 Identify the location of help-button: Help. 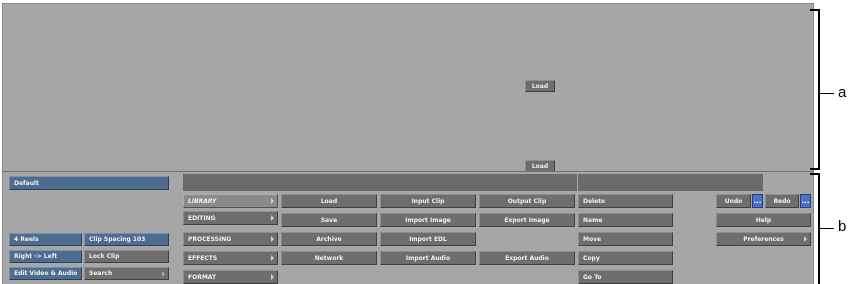
(763, 220).